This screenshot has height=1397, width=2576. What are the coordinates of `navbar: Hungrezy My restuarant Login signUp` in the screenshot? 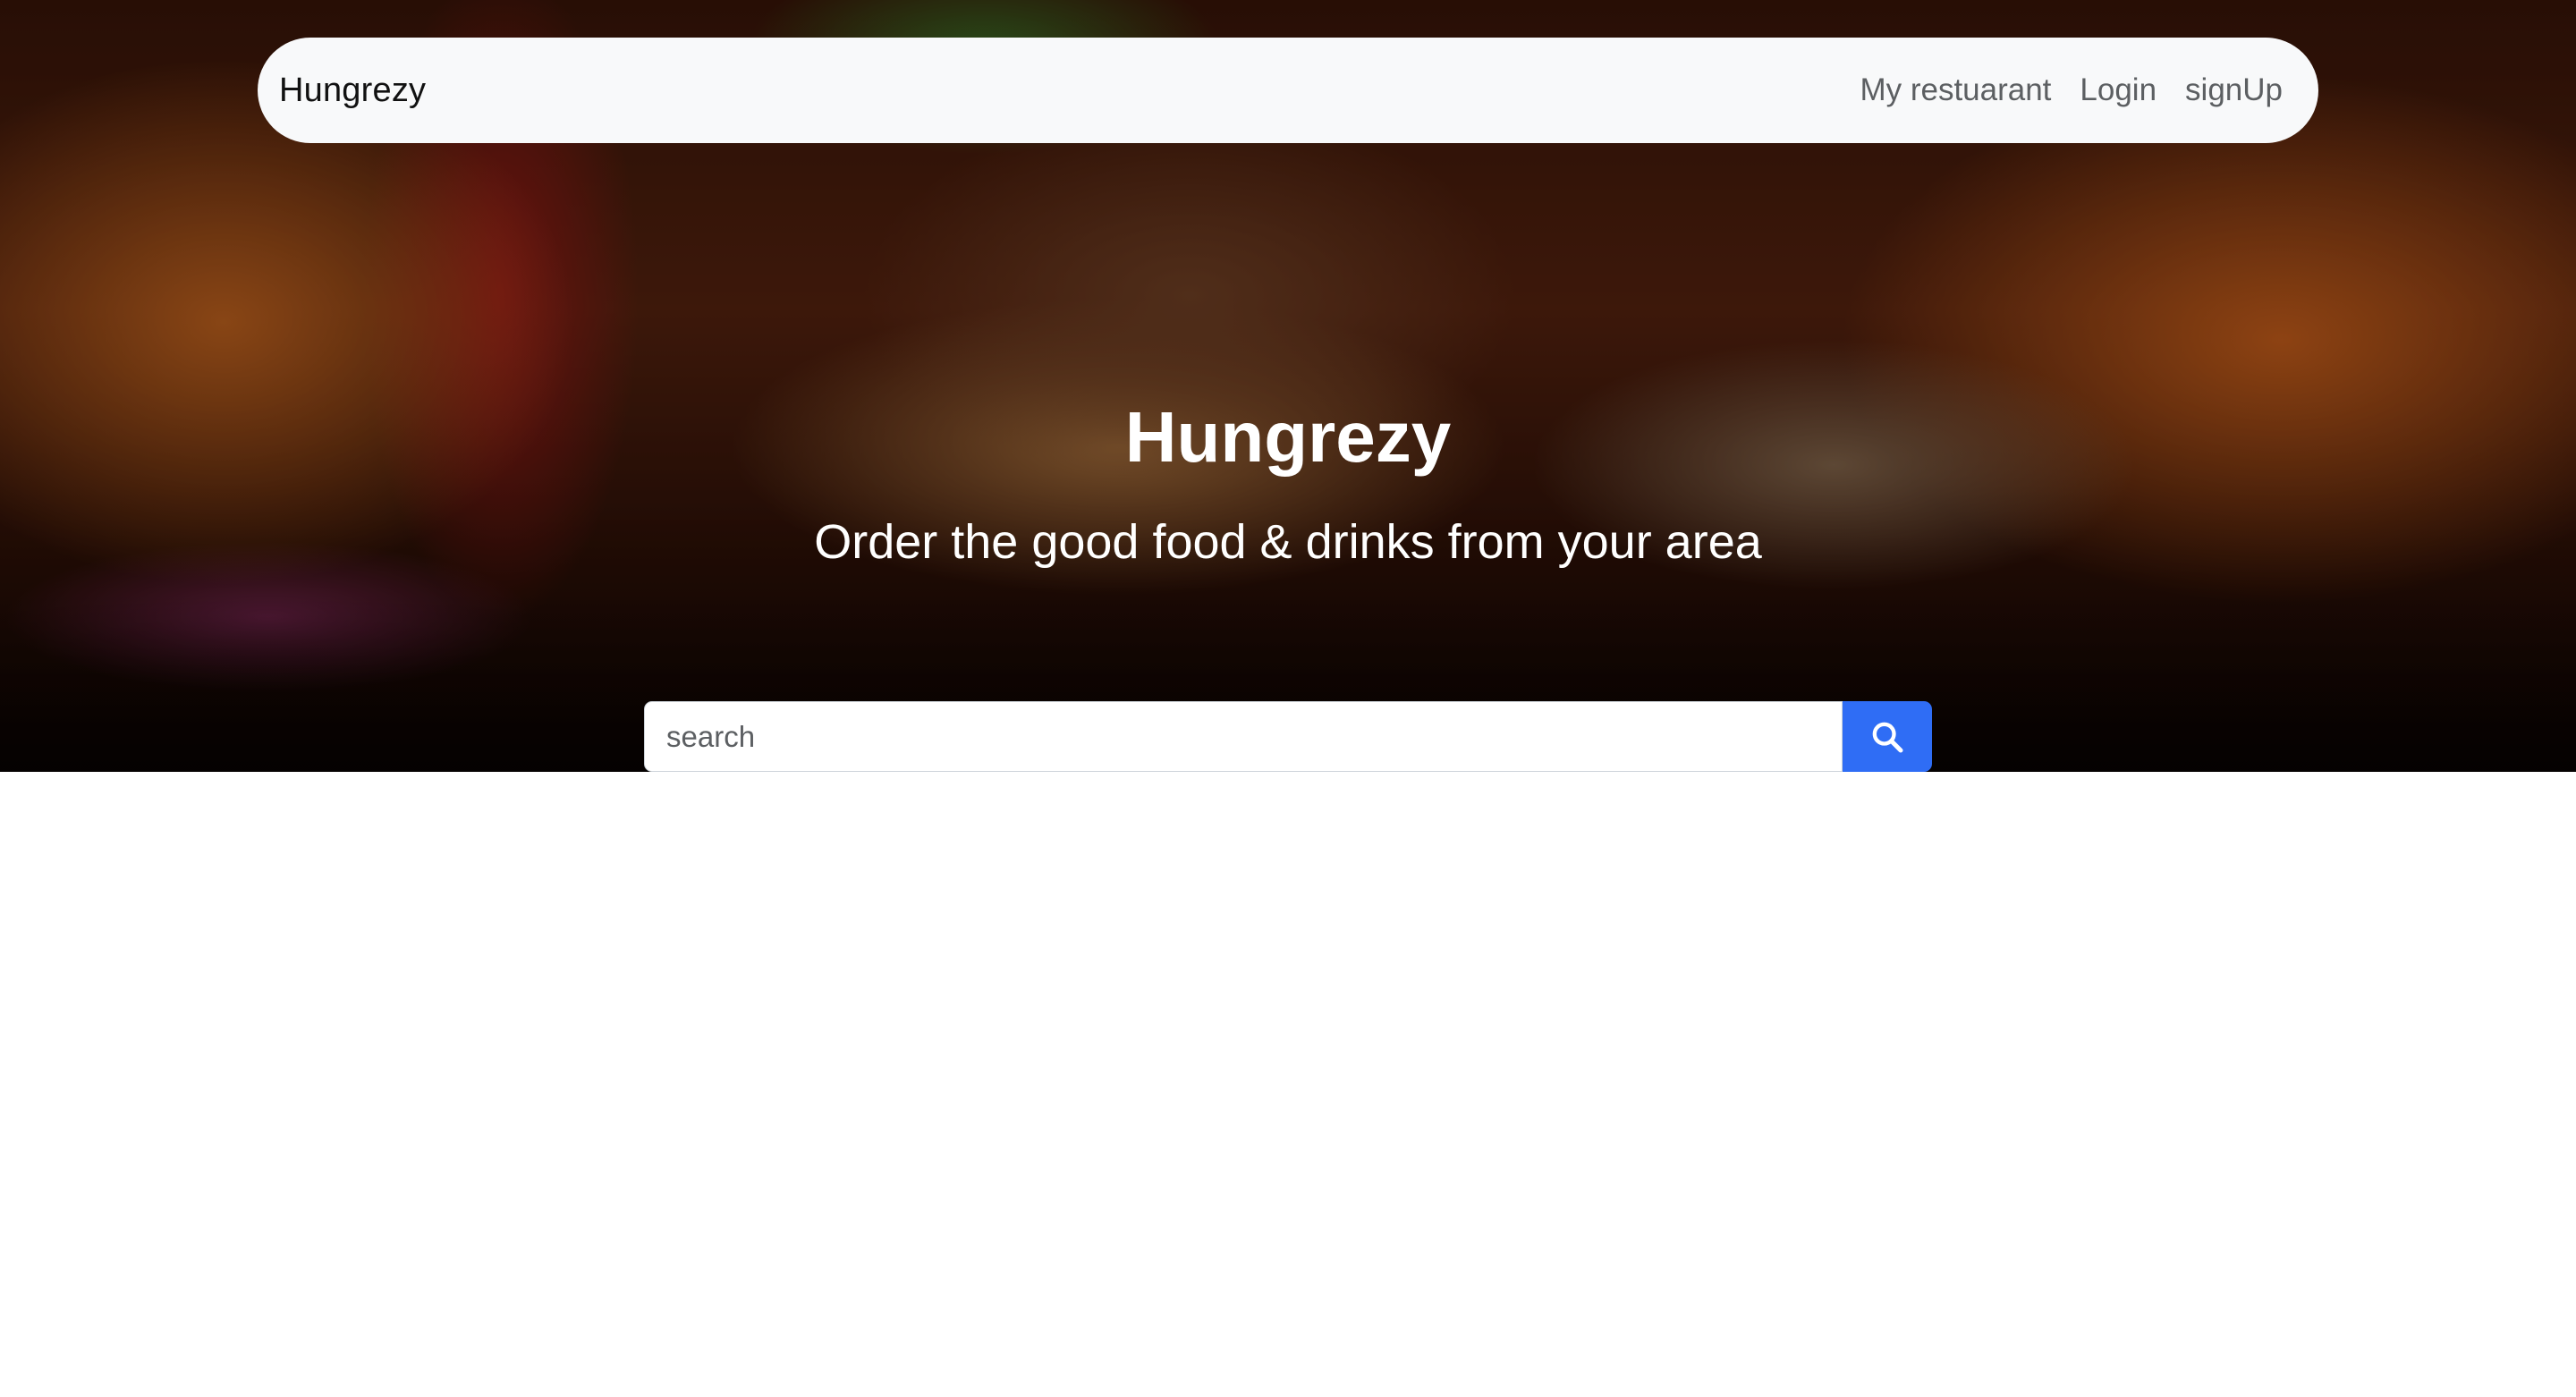 It's located at (1288, 90).